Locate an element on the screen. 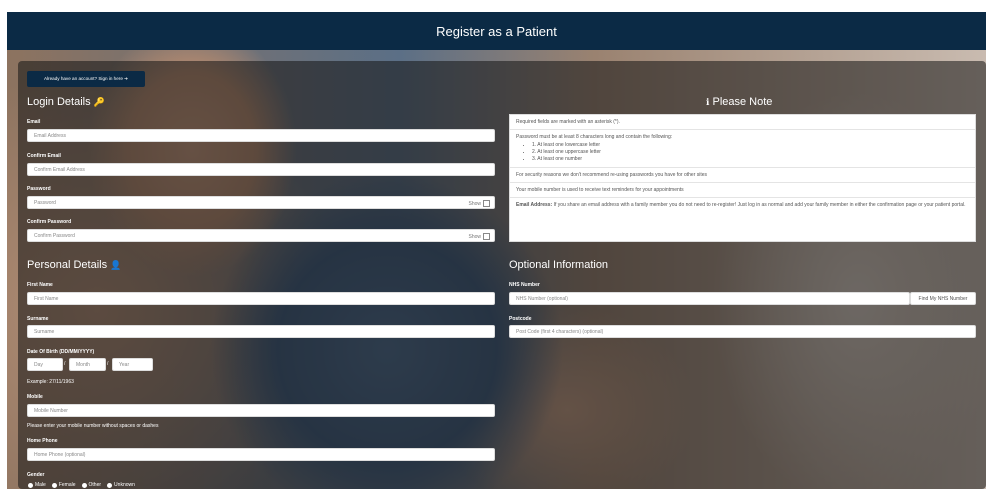 The width and height of the screenshot is (992, 489). find-nhs-number-button: Find My NHS Number is located at coordinates (943, 298).